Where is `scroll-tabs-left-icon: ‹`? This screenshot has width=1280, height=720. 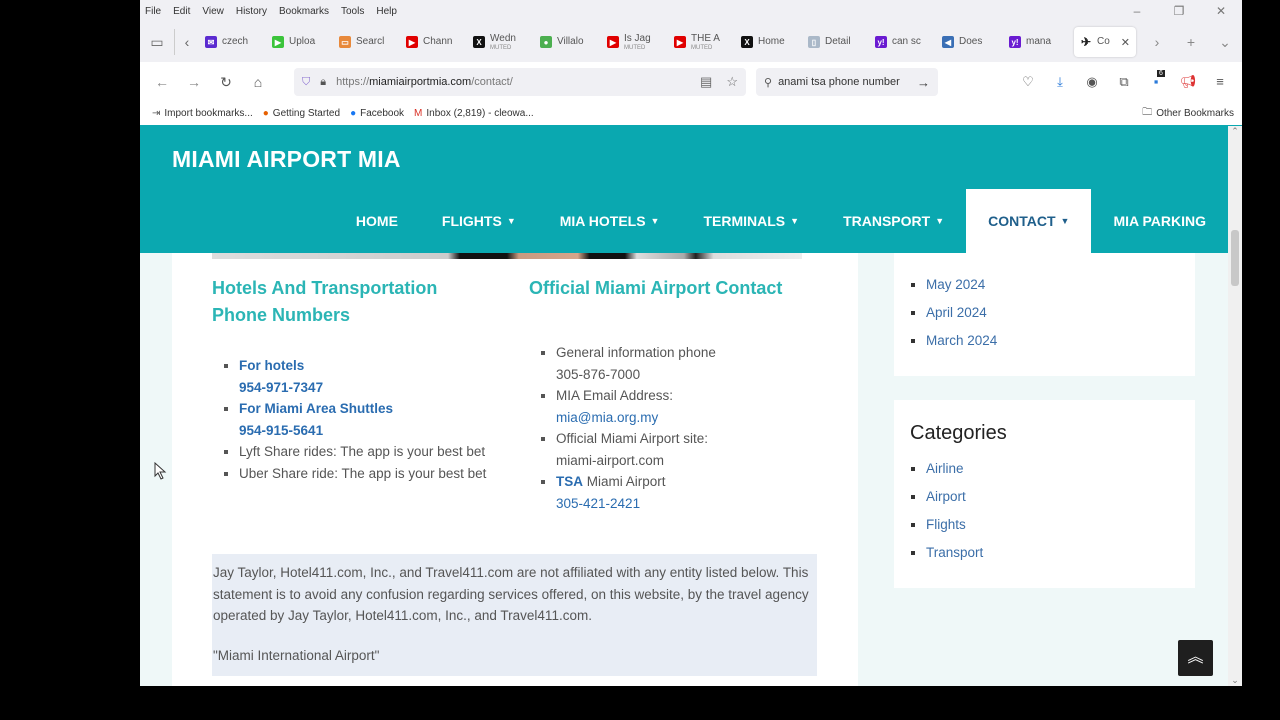 scroll-tabs-left-icon: ‹ is located at coordinates (187, 42).